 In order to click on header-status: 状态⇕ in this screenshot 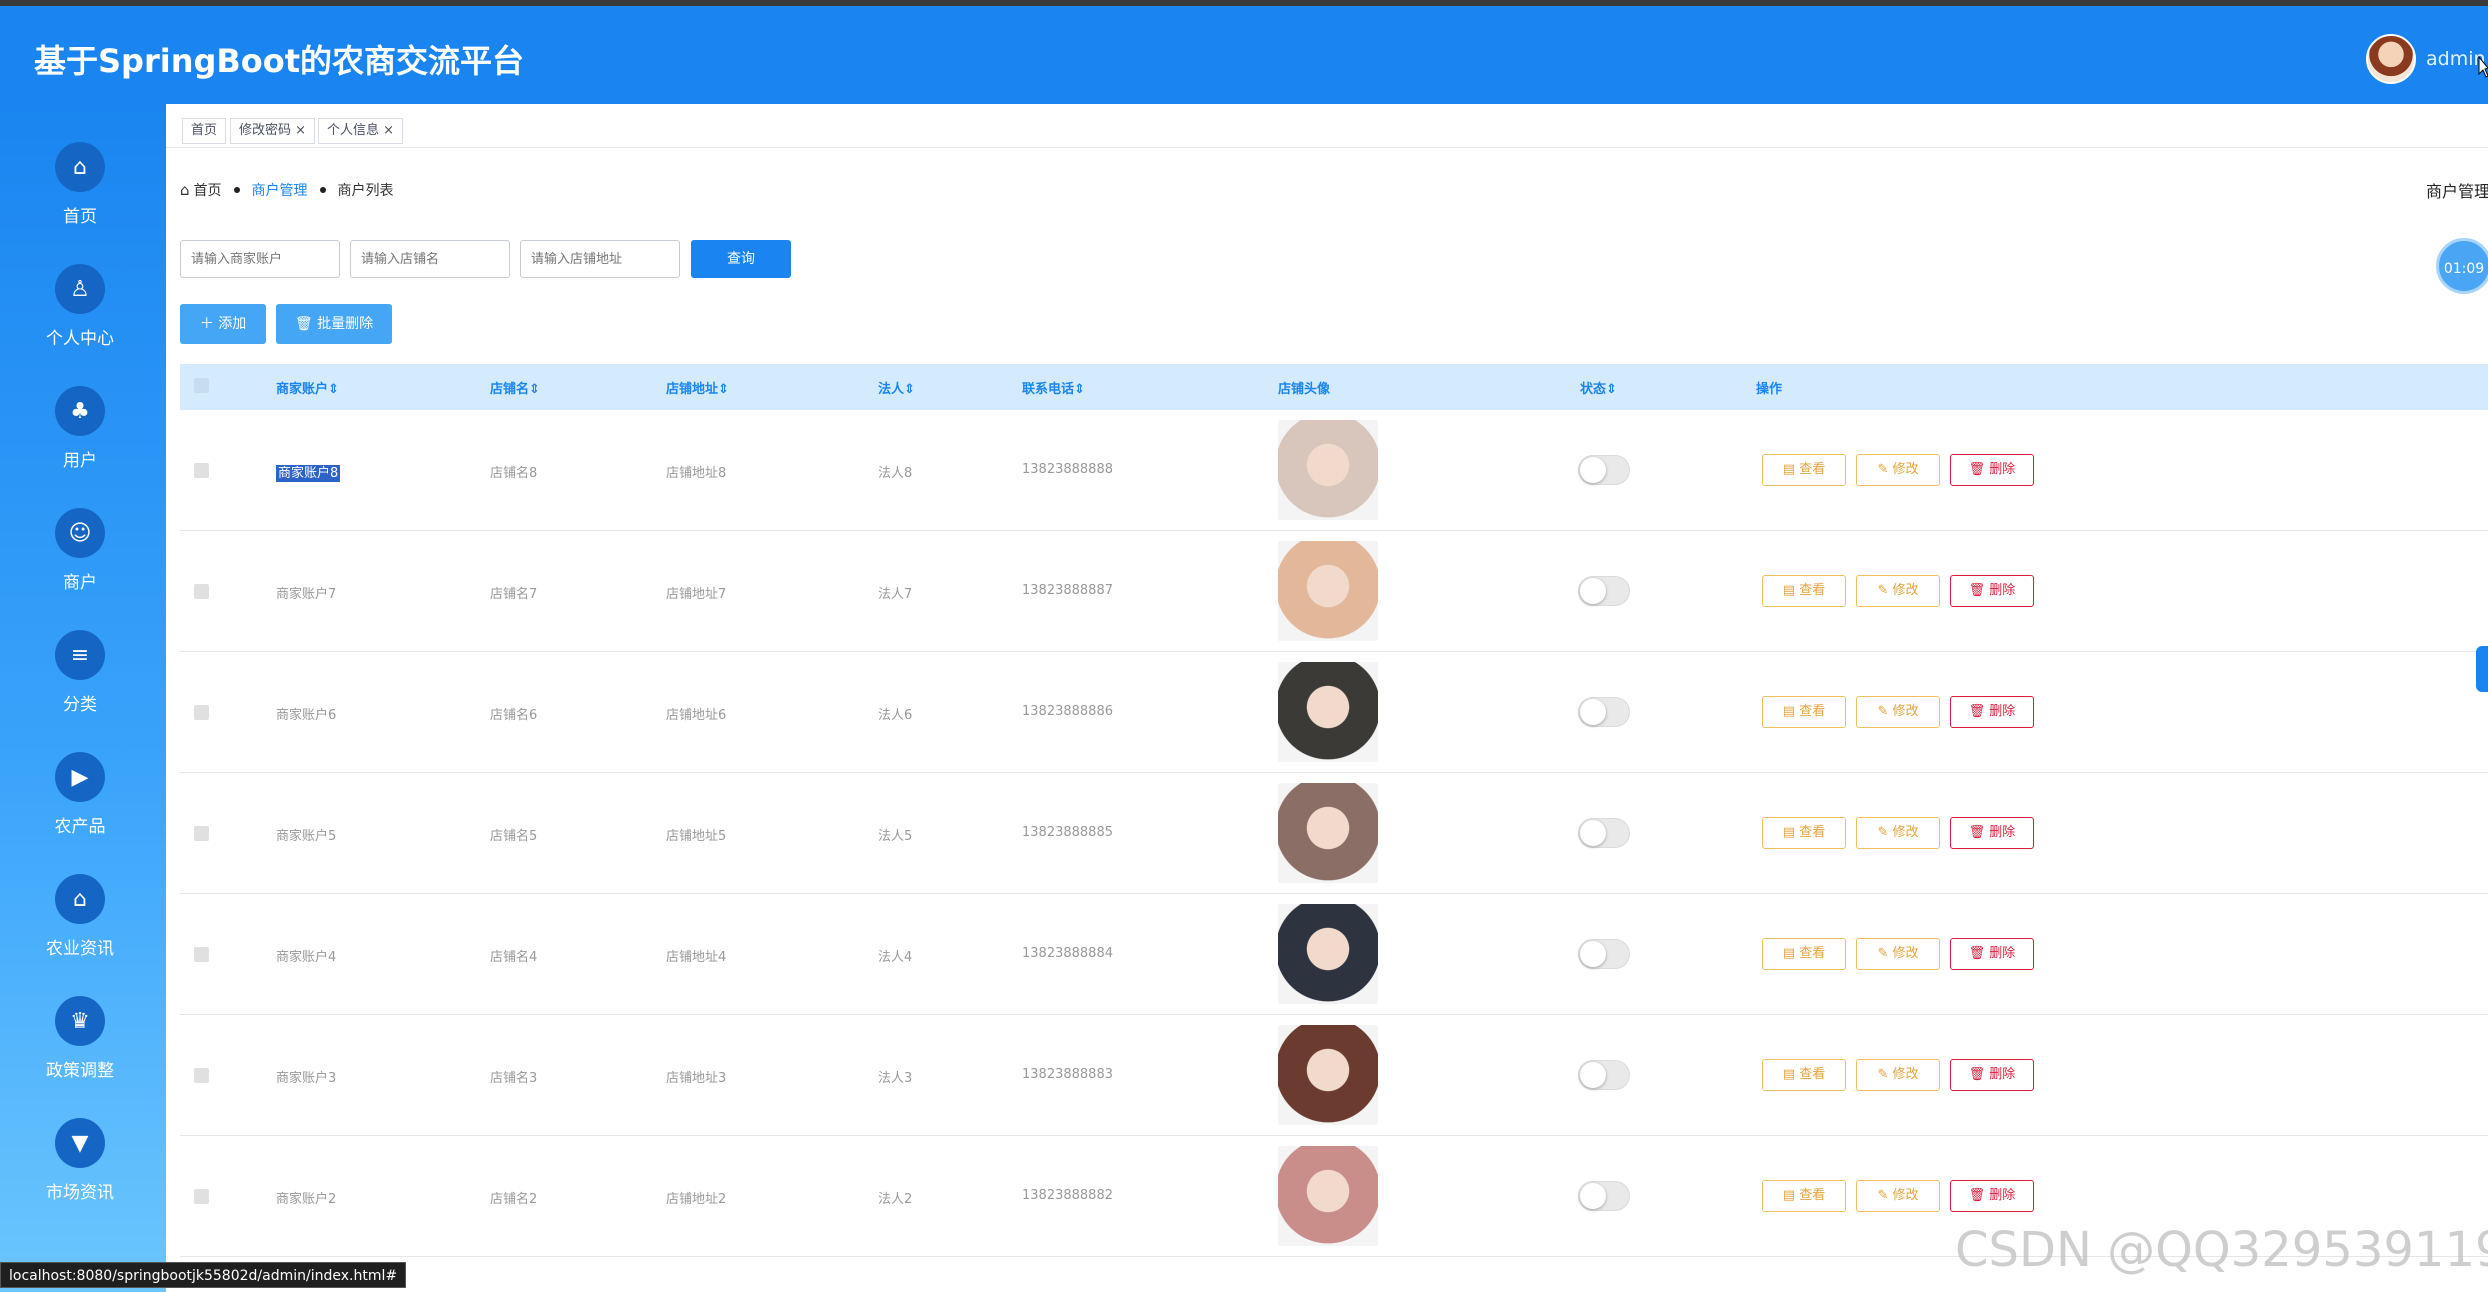, I will do `click(1598, 387)`.